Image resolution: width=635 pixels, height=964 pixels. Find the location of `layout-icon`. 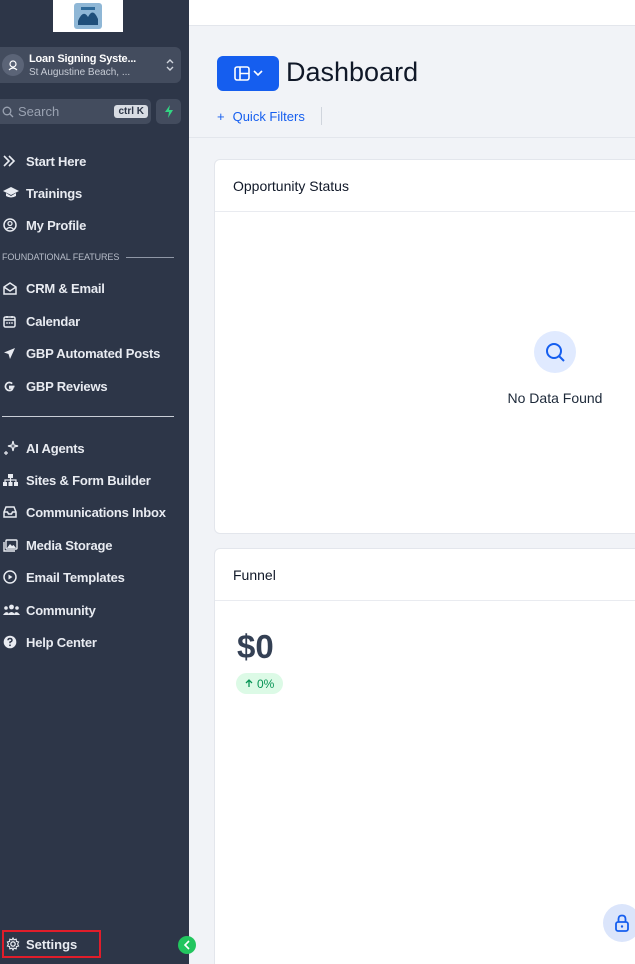

layout-icon is located at coordinates (241, 73).